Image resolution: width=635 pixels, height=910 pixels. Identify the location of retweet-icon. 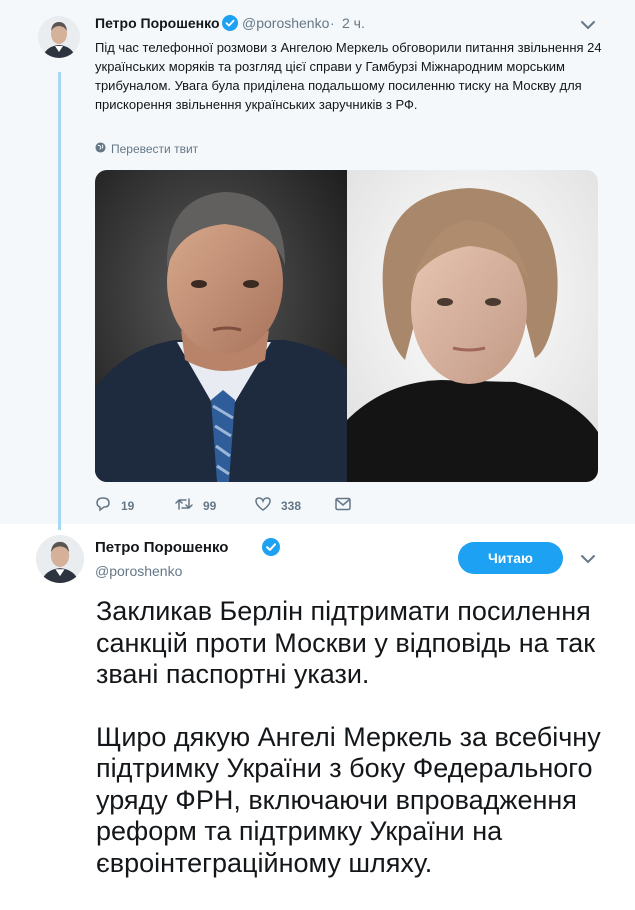
(184, 505).